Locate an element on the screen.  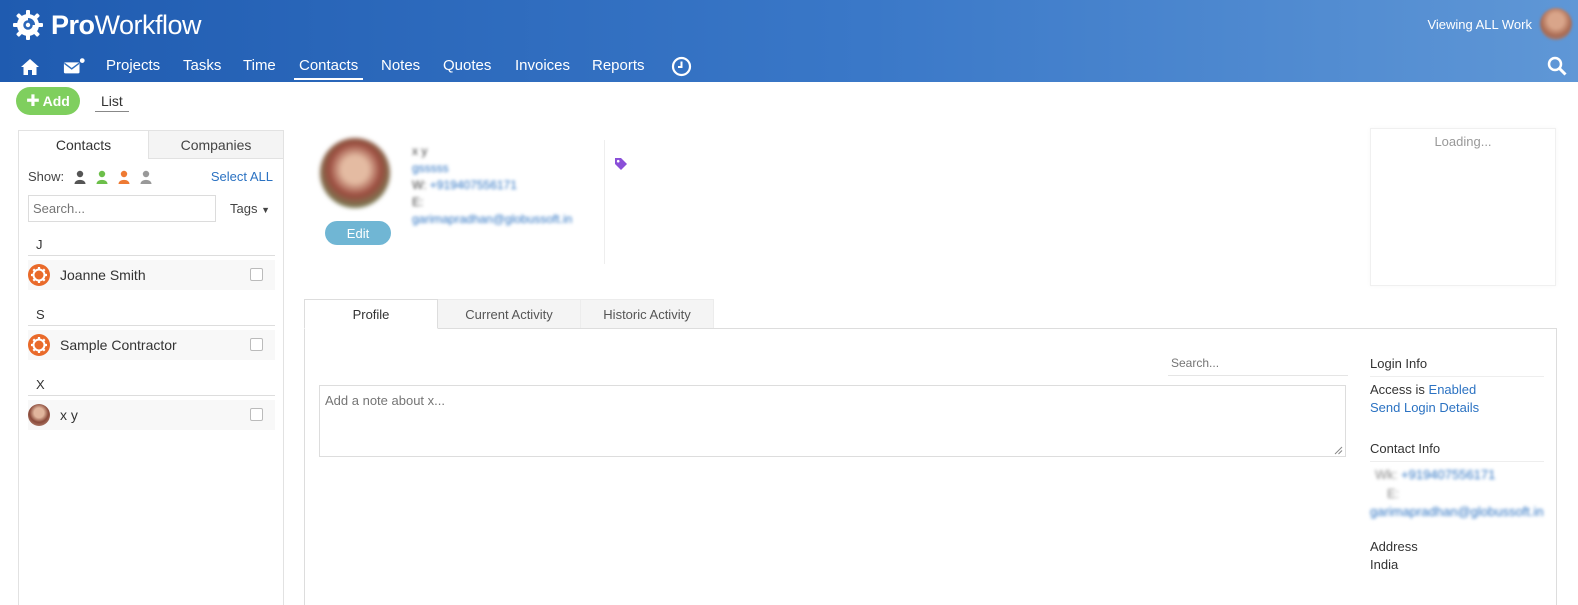
show-filter: Show: is located at coordinates (90, 176).